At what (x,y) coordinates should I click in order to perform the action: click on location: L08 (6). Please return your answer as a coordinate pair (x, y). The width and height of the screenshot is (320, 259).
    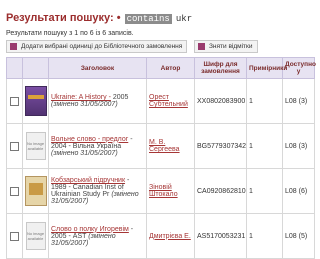
    Looking at the image, I should click on (298, 191).